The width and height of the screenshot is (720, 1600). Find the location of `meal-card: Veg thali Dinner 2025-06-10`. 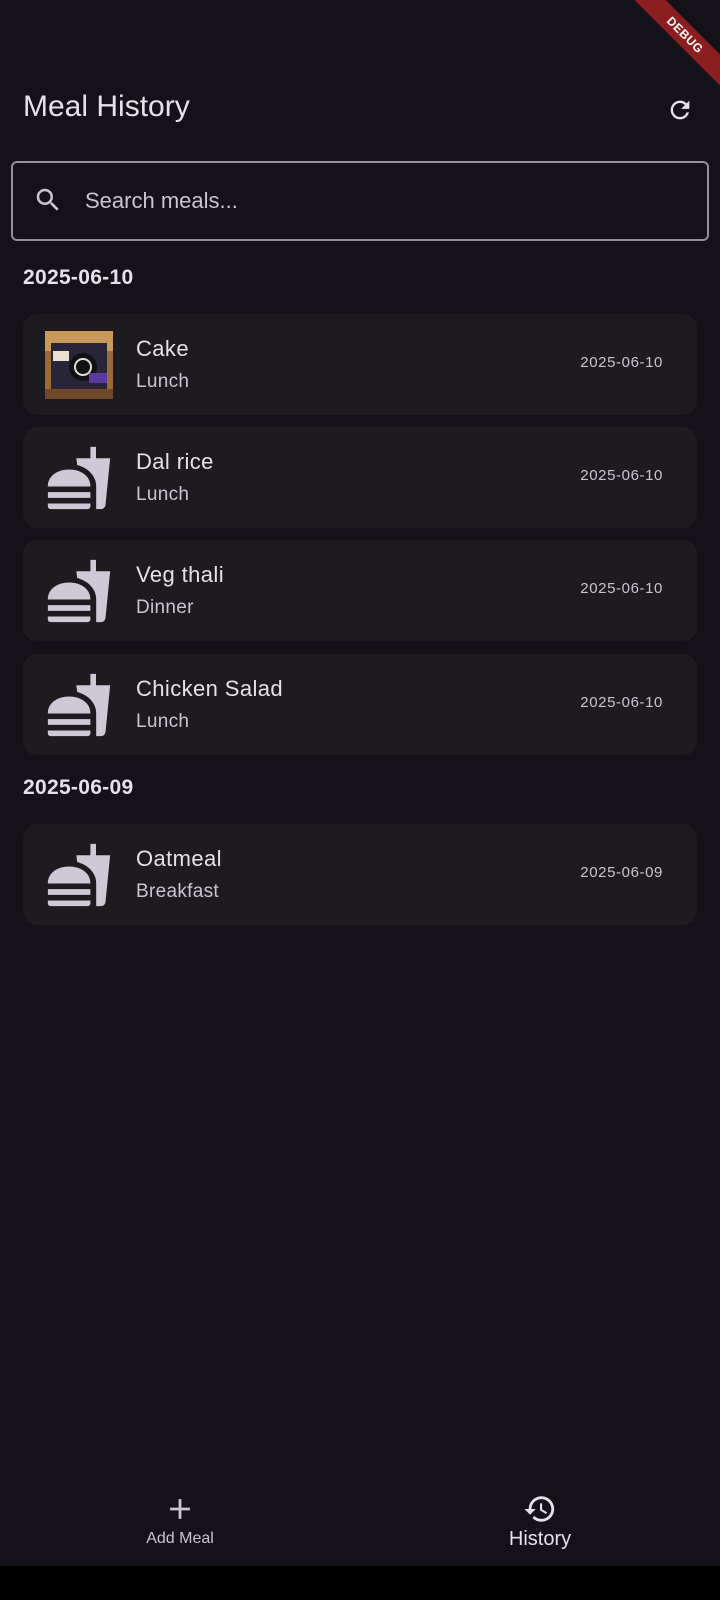

meal-card: Veg thali Dinner 2025-06-10 is located at coordinates (360, 590).